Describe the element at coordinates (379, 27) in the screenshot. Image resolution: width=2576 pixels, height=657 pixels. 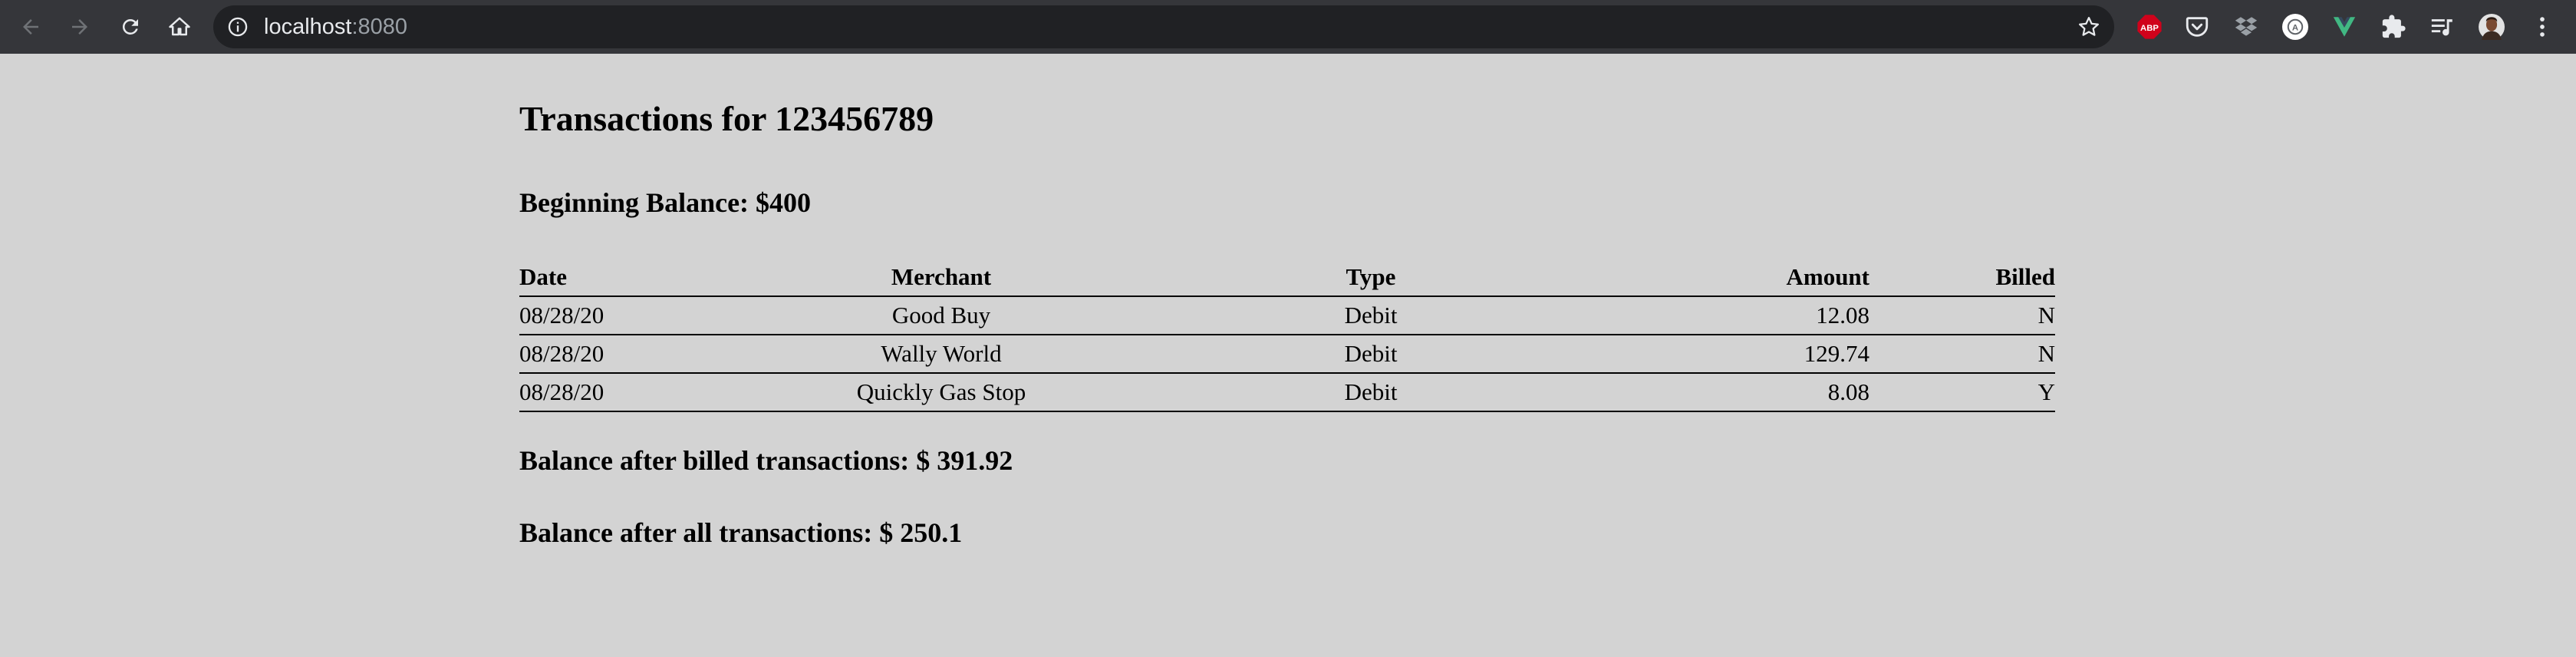
I see `url-port: :8080` at that location.